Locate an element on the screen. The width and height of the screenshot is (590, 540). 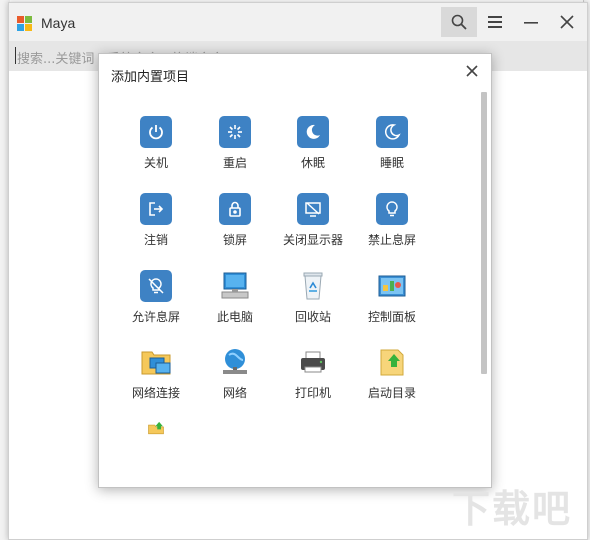
folder-up-icon is located at coordinates (156, 436).